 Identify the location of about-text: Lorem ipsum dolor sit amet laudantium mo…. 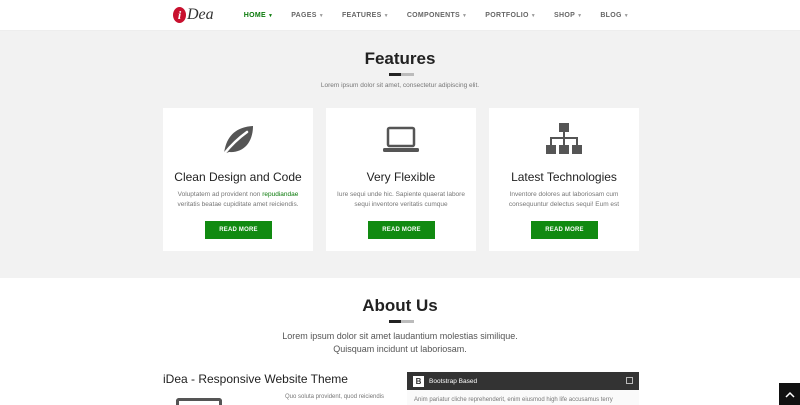
(400, 343).